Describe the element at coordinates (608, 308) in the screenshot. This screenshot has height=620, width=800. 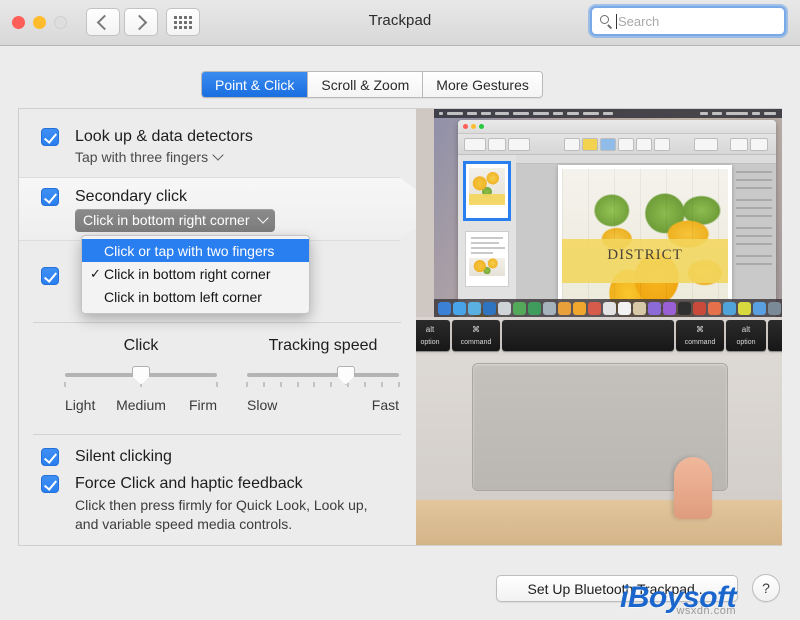
I see `macos-dock` at that location.